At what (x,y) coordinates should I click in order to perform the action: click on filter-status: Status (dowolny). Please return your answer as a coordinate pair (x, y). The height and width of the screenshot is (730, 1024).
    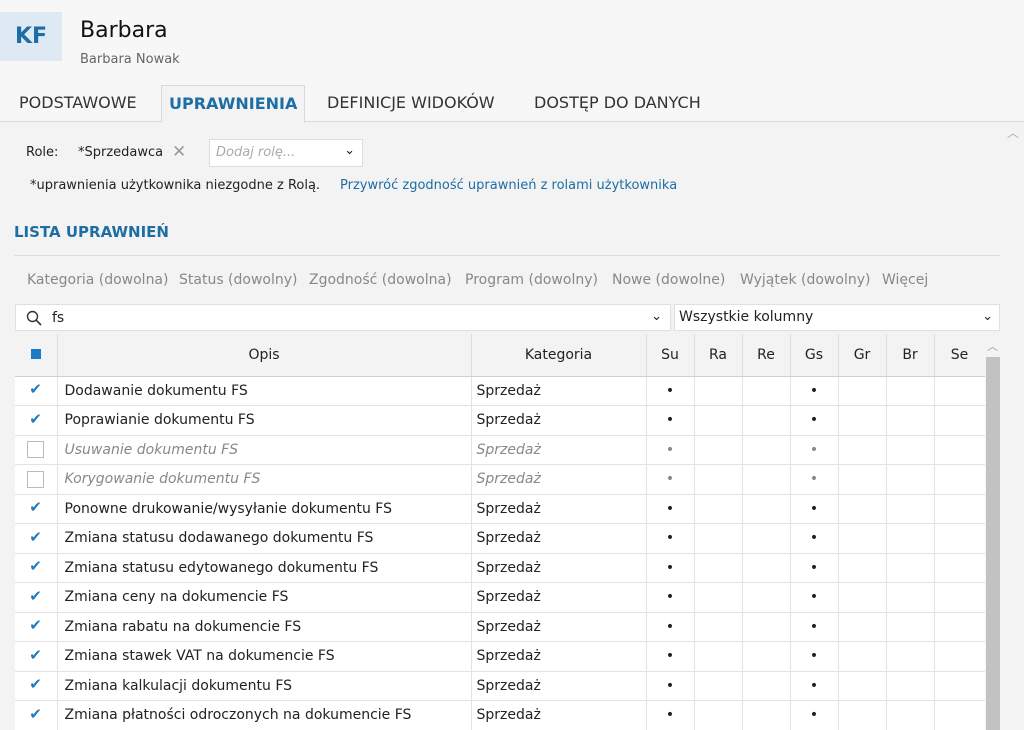
    Looking at the image, I should click on (238, 280).